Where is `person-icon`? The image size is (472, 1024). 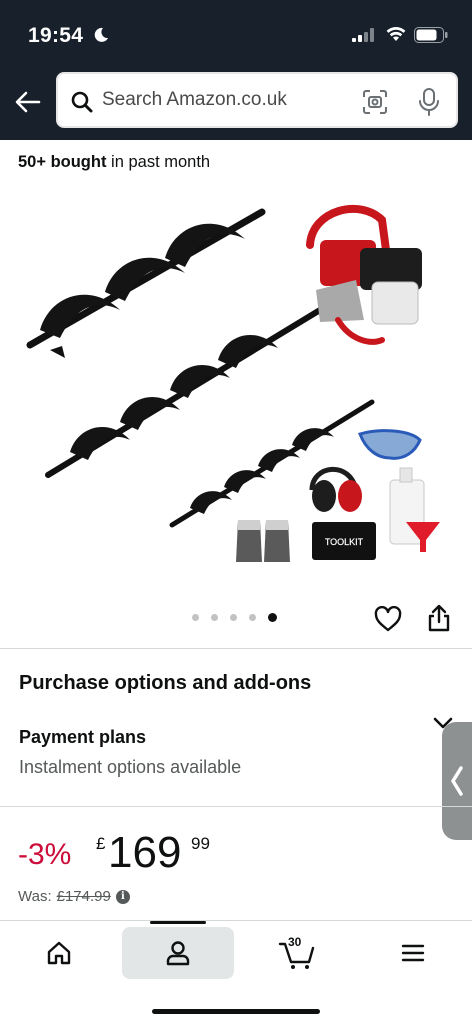 person-icon is located at coordinates (178, 953).